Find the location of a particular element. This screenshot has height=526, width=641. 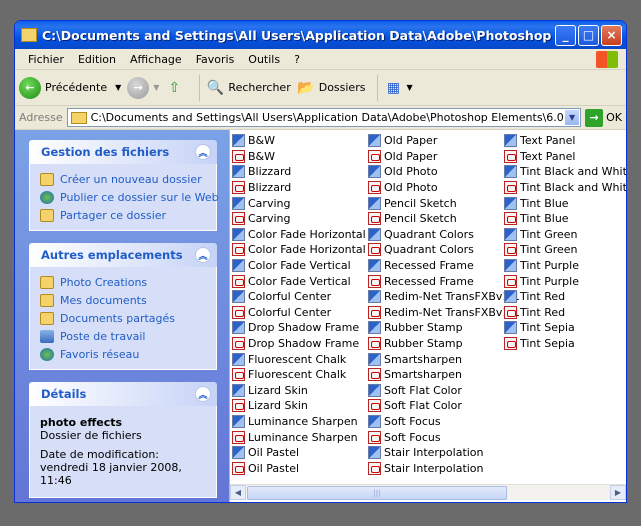

folders-button: 📂 Dossiers is located at coordinates (331, 88).